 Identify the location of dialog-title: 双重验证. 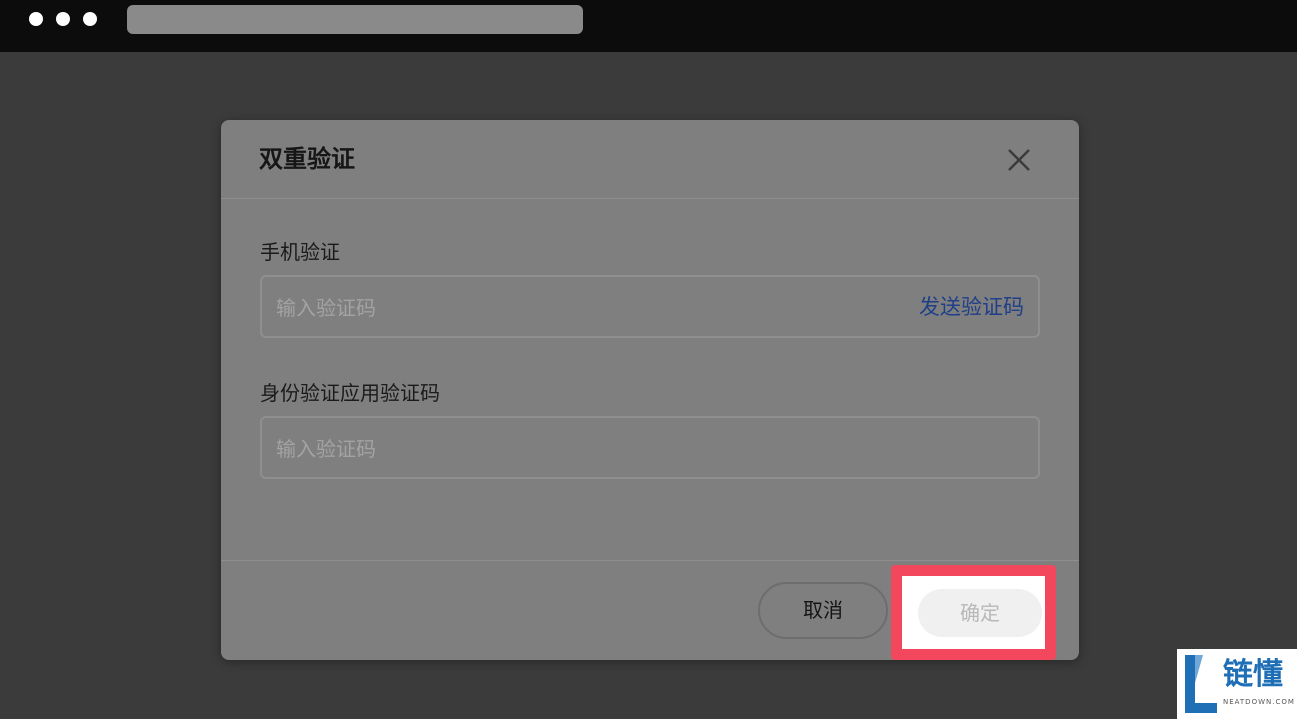
(307, 159).